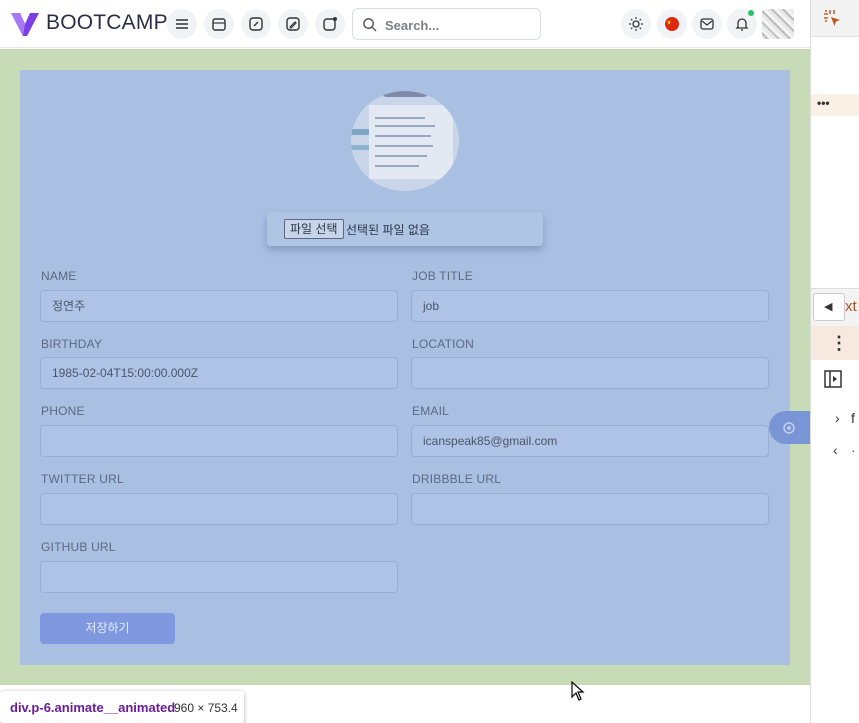 Image resolution: width=859 pixels, height=723 pixels. What do you see at coordinates (82, 479) in the screenshot?
I see `twitter-url-label: TWITTER URL` at bounding box center [82, 479].